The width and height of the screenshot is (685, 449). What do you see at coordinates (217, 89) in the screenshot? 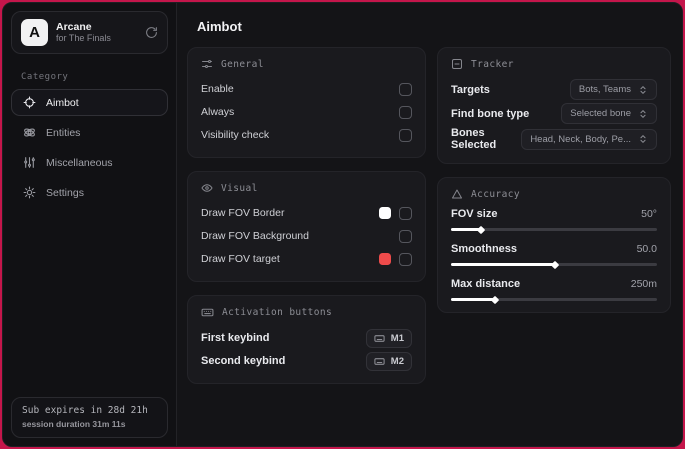
I see `setting-label: Enable` at bounding box center [217, 89].